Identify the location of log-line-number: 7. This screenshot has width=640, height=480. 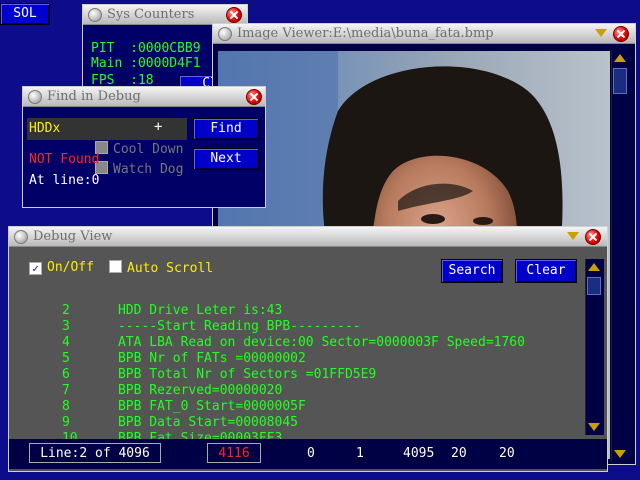
(65, 390).